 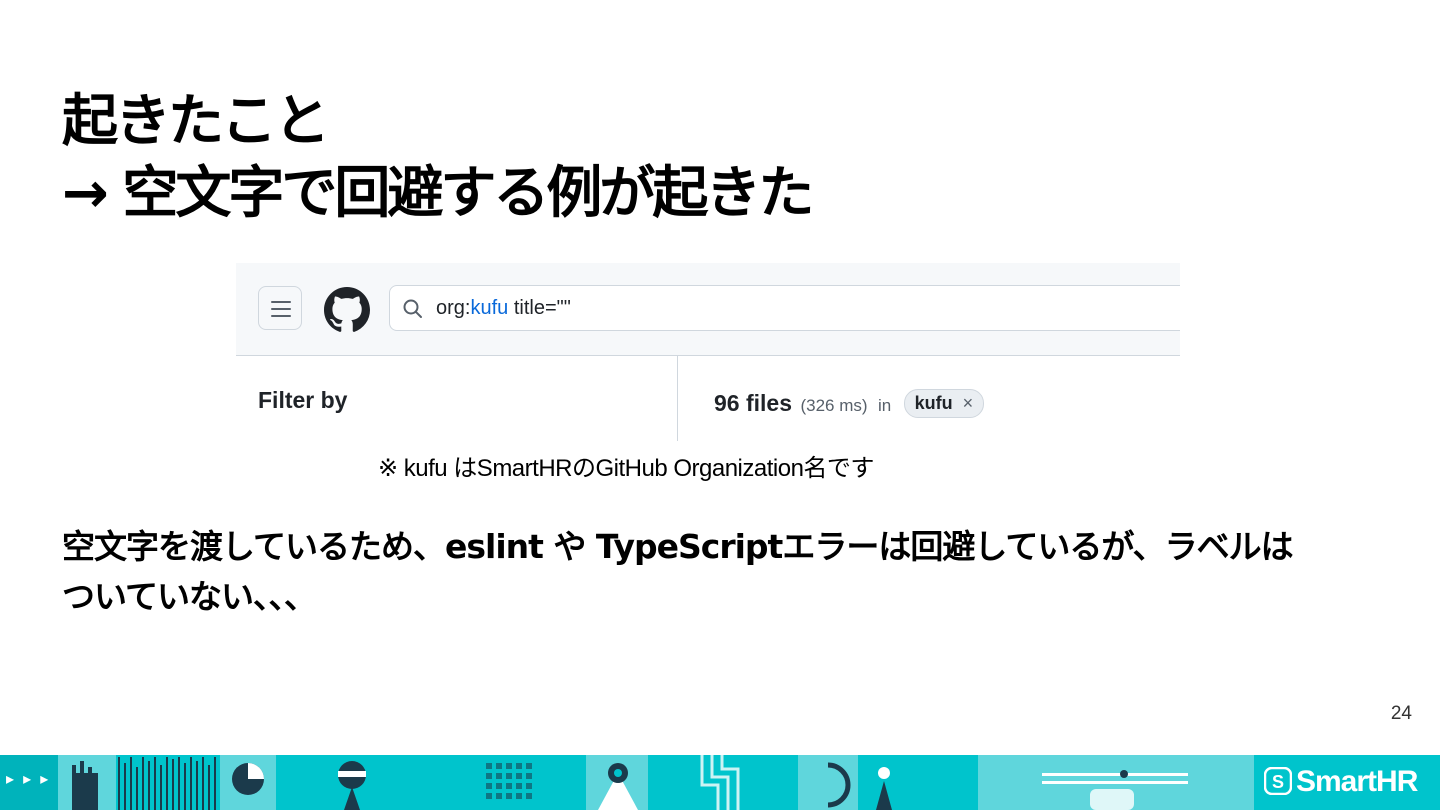 What do you see at coordinates (968, 403) in the screenshot?
I see `close-icon: ×` at bounding box center [968, 403].